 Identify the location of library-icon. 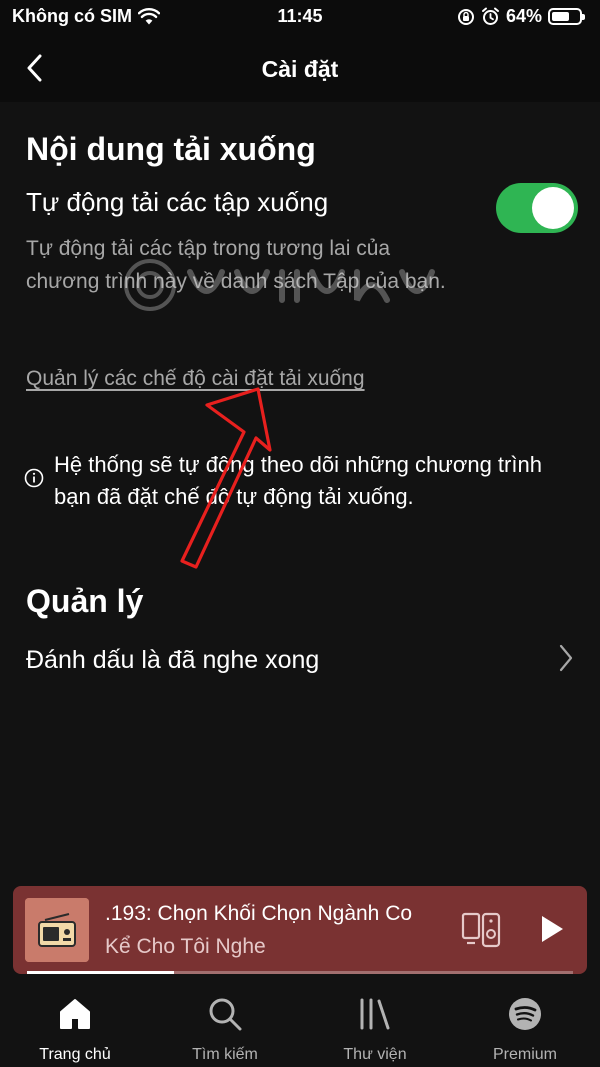
(375, 1014).